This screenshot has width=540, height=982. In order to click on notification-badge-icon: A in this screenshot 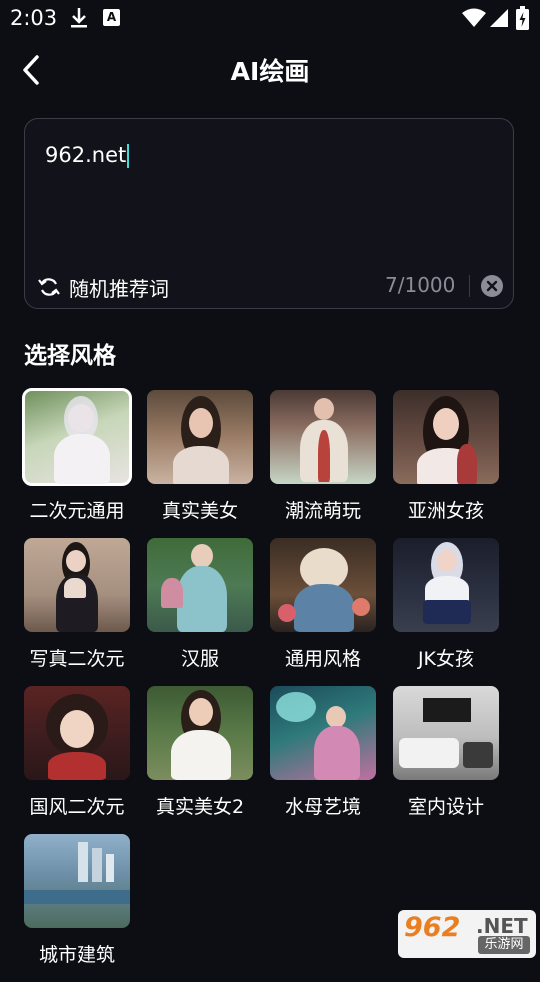, I will do `click(111, 17)`.